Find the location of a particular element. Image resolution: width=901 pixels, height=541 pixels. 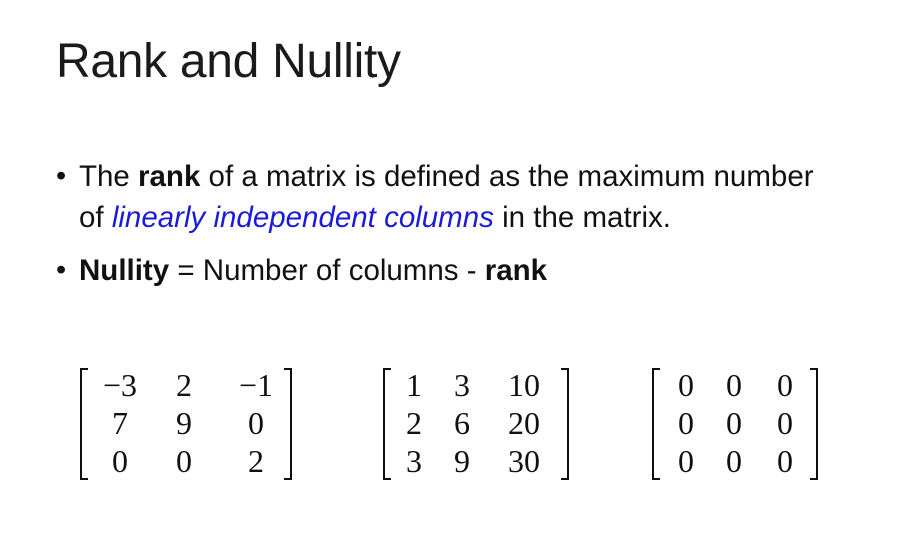

matrix-1: −3 2 −1 7 9 0 0 0 2 is located at coordinates (186, 426).